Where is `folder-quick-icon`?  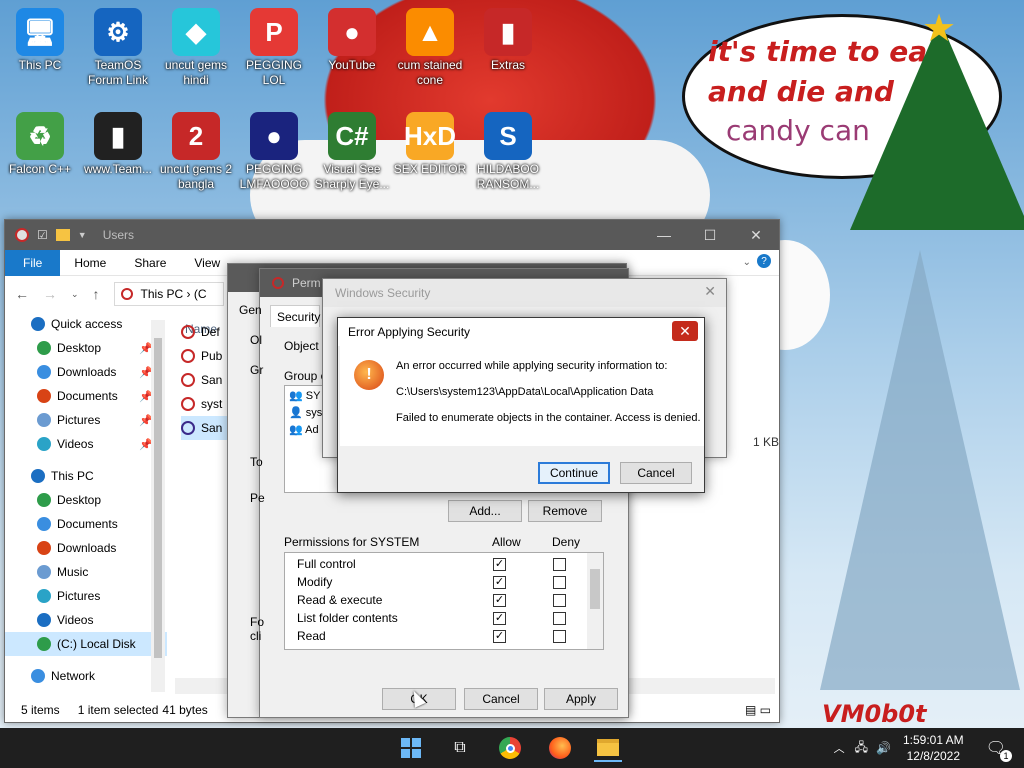
folder-quick-icon is located at coordinates (62, 235).